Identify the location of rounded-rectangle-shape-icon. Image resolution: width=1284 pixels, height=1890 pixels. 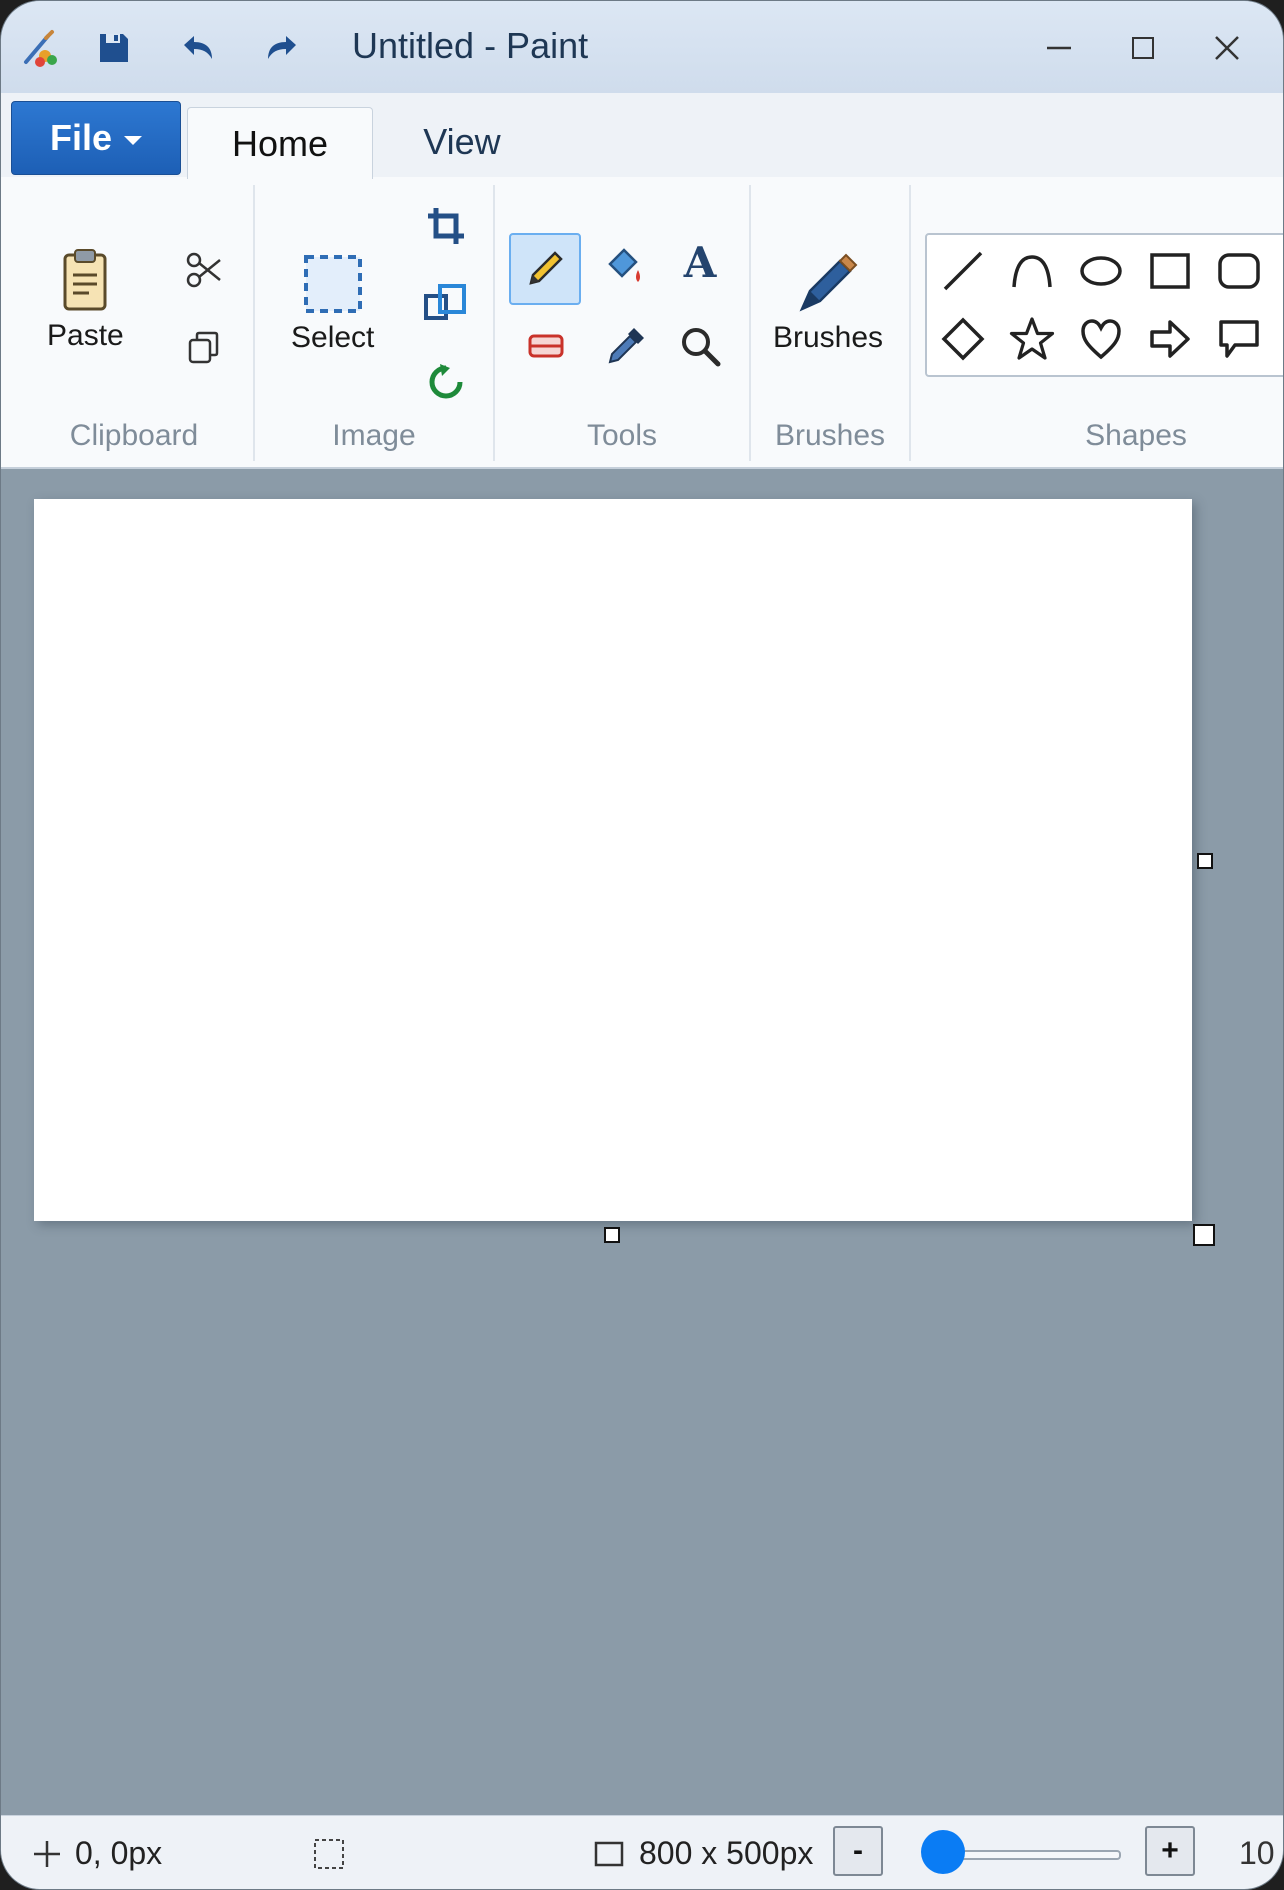
(1239, 271).